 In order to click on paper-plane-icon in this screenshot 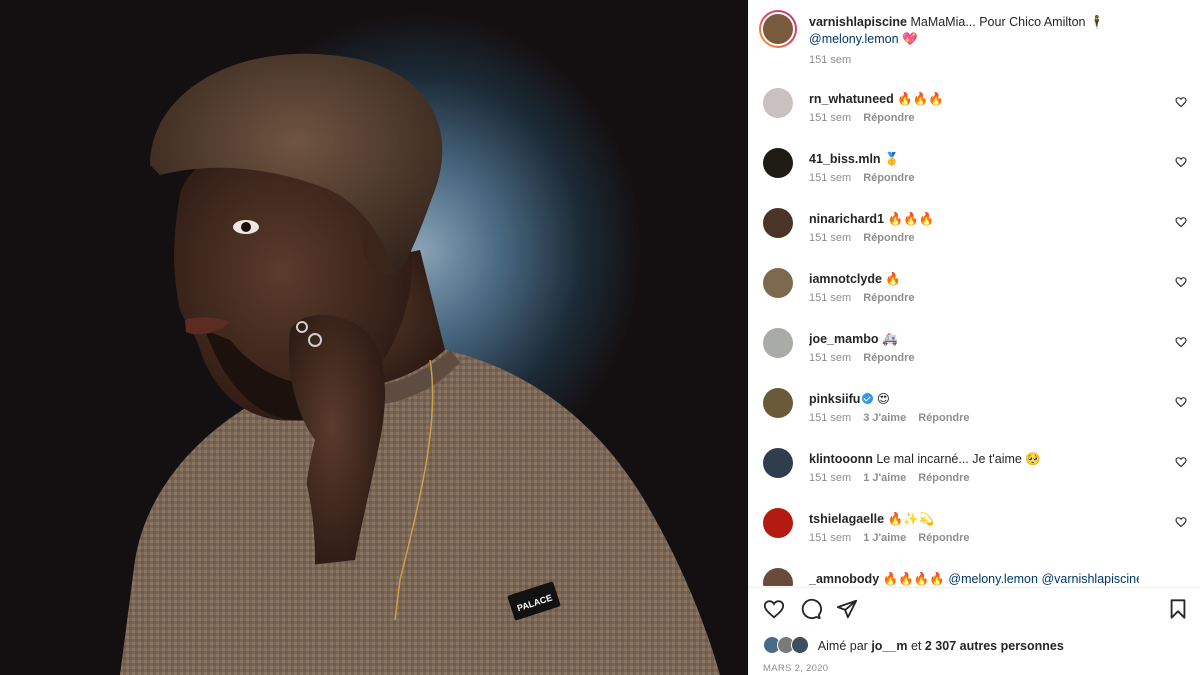, I will do `click(847, 609)`.